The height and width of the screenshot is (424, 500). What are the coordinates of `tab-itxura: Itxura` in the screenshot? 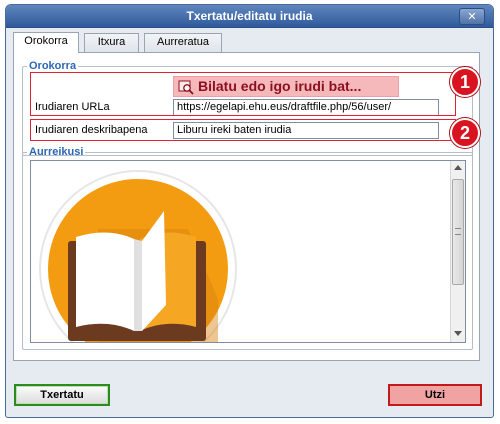 It's located at (111, 42).